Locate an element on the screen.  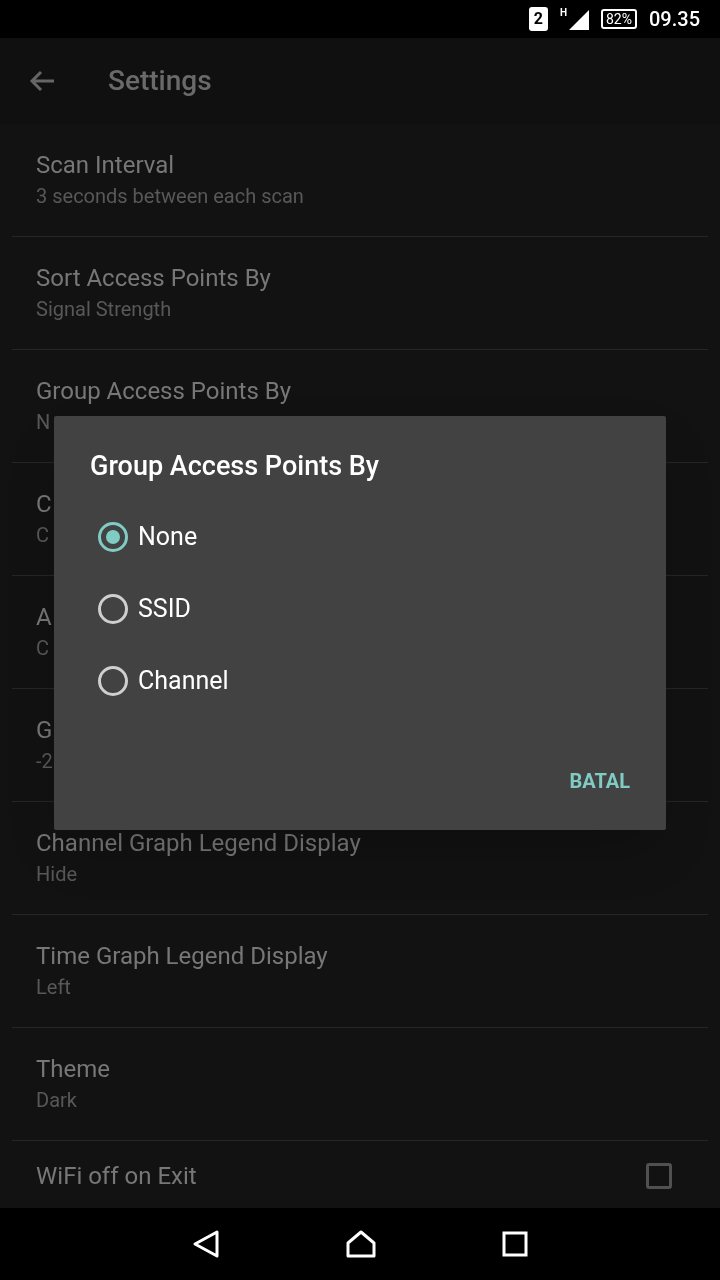
dialog-title: Group Access Points By is located at coordinates (235, 466).